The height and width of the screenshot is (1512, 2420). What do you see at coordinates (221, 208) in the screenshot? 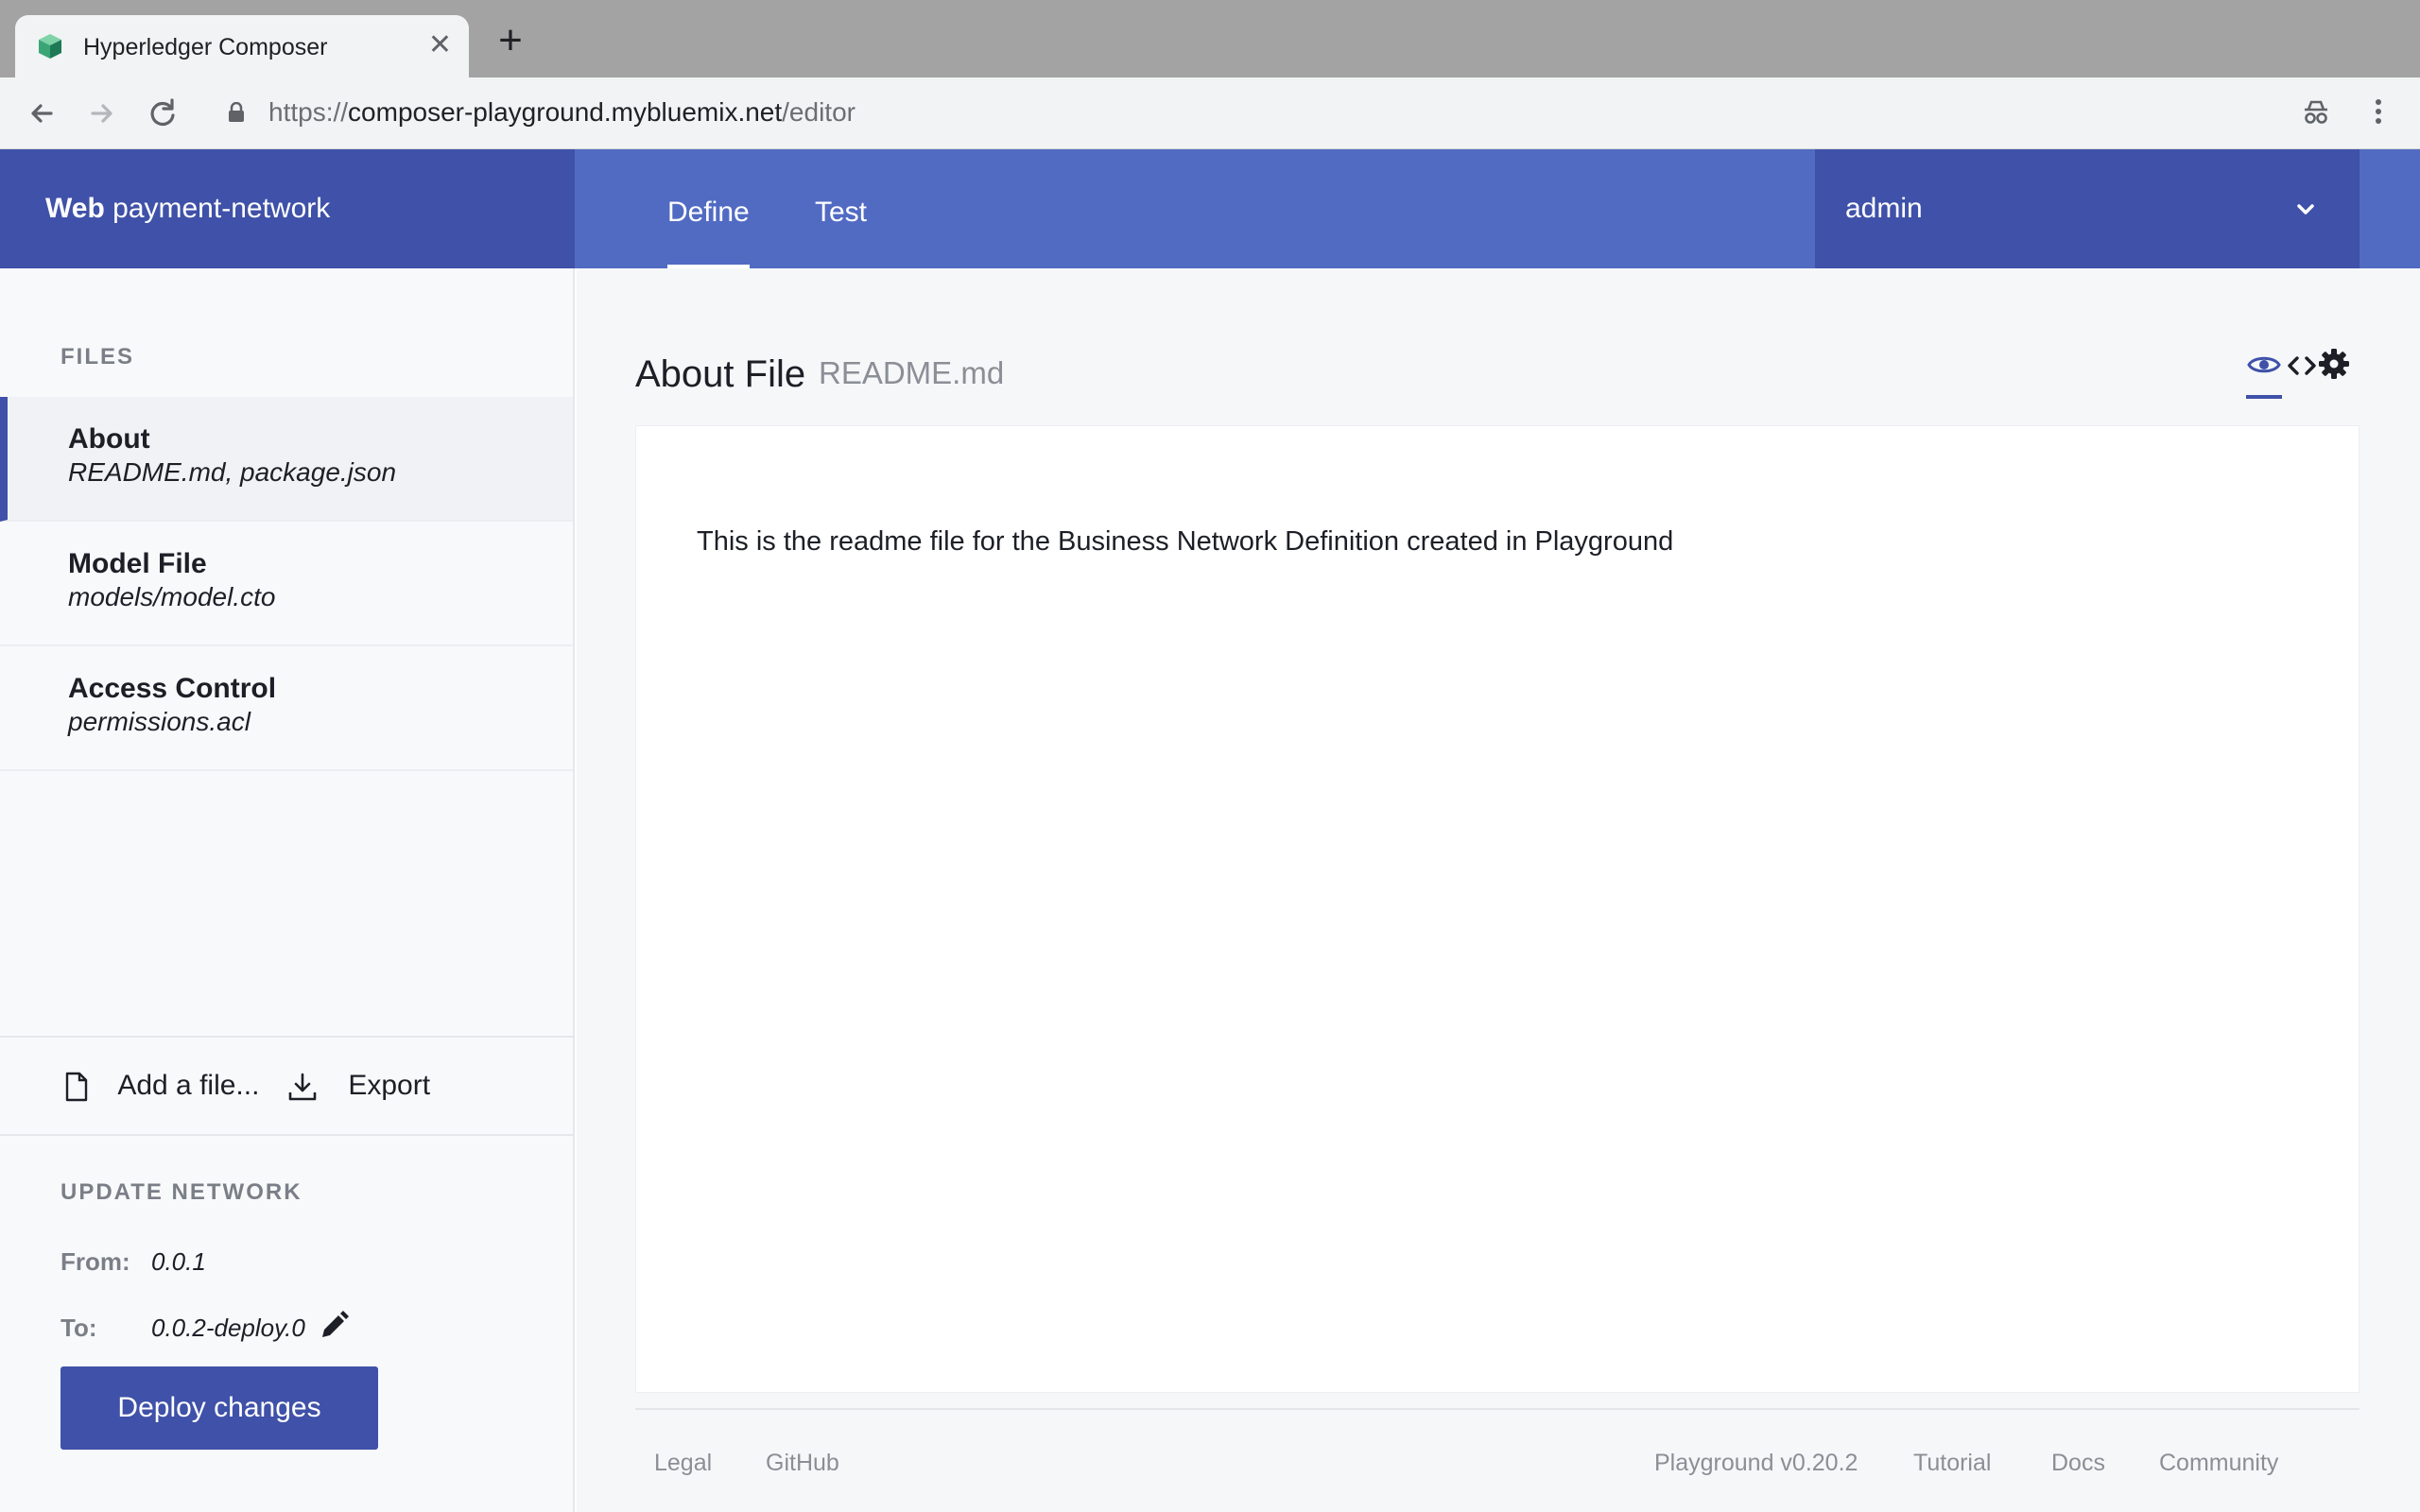
I see `brand-network: payment-network` at bounding box center [221, 208].